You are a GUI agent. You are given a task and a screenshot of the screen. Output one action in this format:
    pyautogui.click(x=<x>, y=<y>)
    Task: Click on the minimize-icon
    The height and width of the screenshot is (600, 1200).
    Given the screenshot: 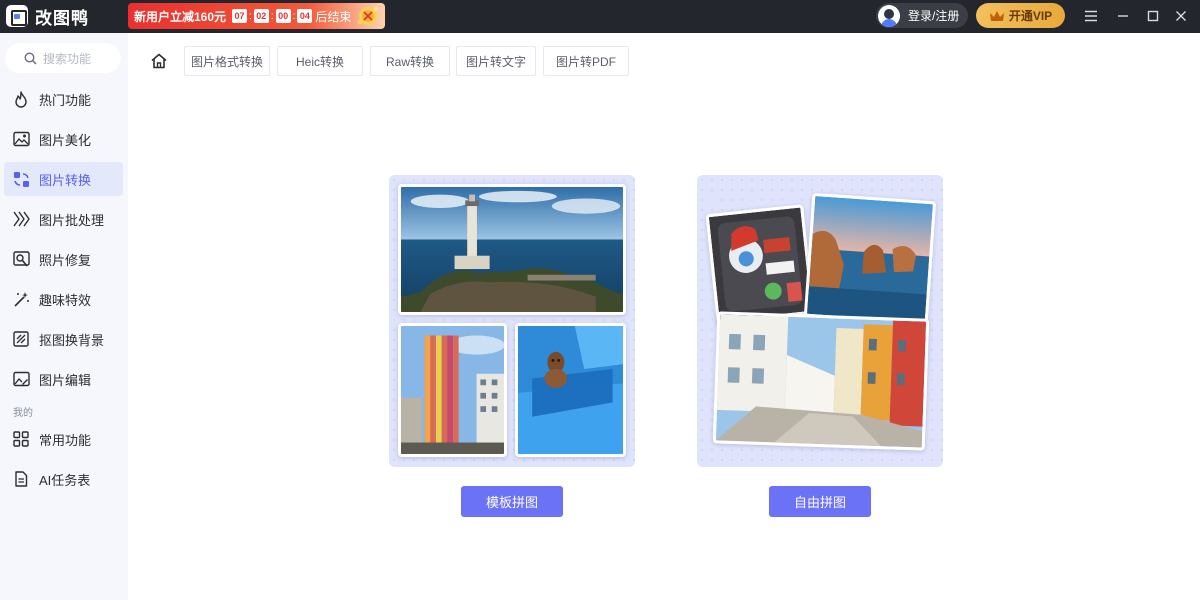 What is the action you would take?
    pyautogui.click(x=1123, y=16)
    